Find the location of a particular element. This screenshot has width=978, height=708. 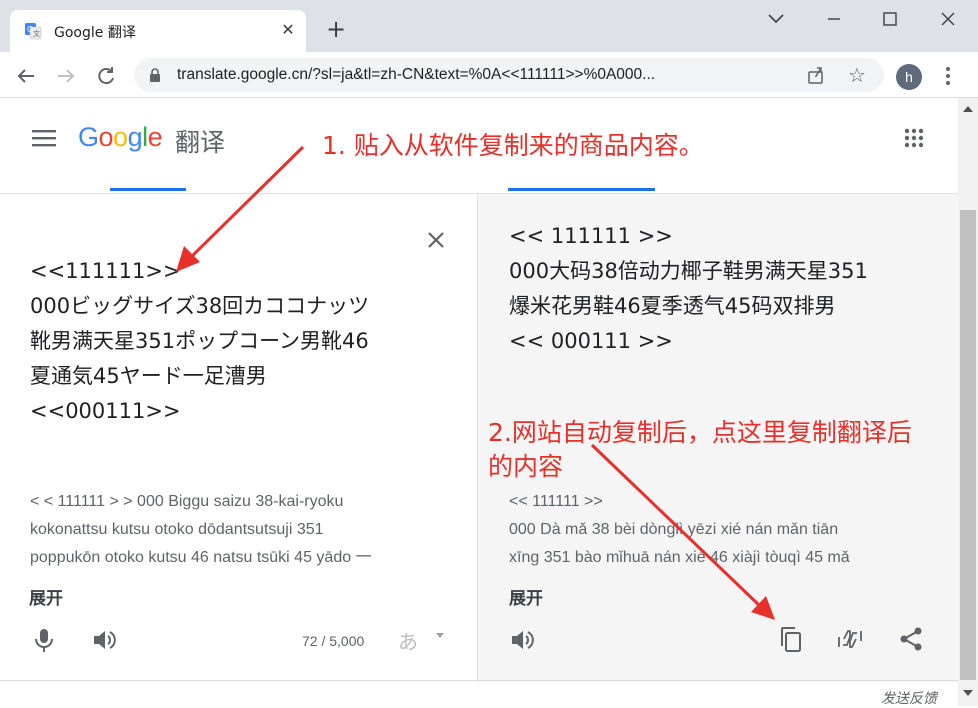

source-expand-link: 展开 is located at coordinates (46, 596).